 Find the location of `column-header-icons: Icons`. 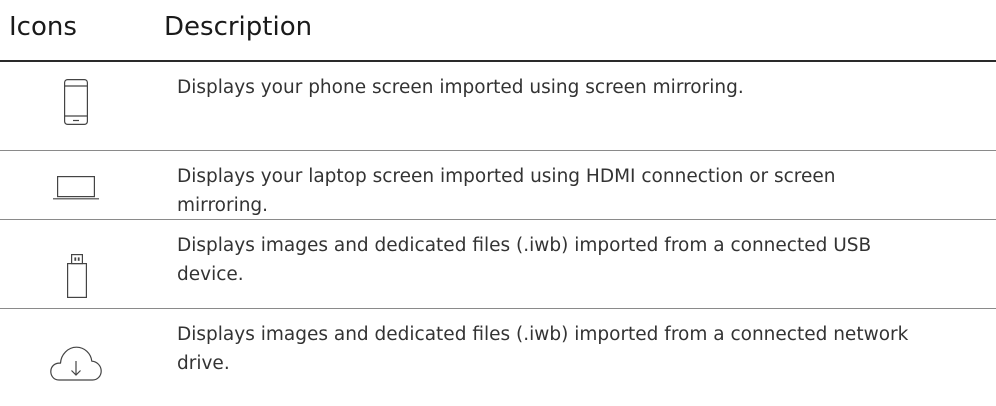

column-header-icons: Icons is located at coordinates (43, 27).